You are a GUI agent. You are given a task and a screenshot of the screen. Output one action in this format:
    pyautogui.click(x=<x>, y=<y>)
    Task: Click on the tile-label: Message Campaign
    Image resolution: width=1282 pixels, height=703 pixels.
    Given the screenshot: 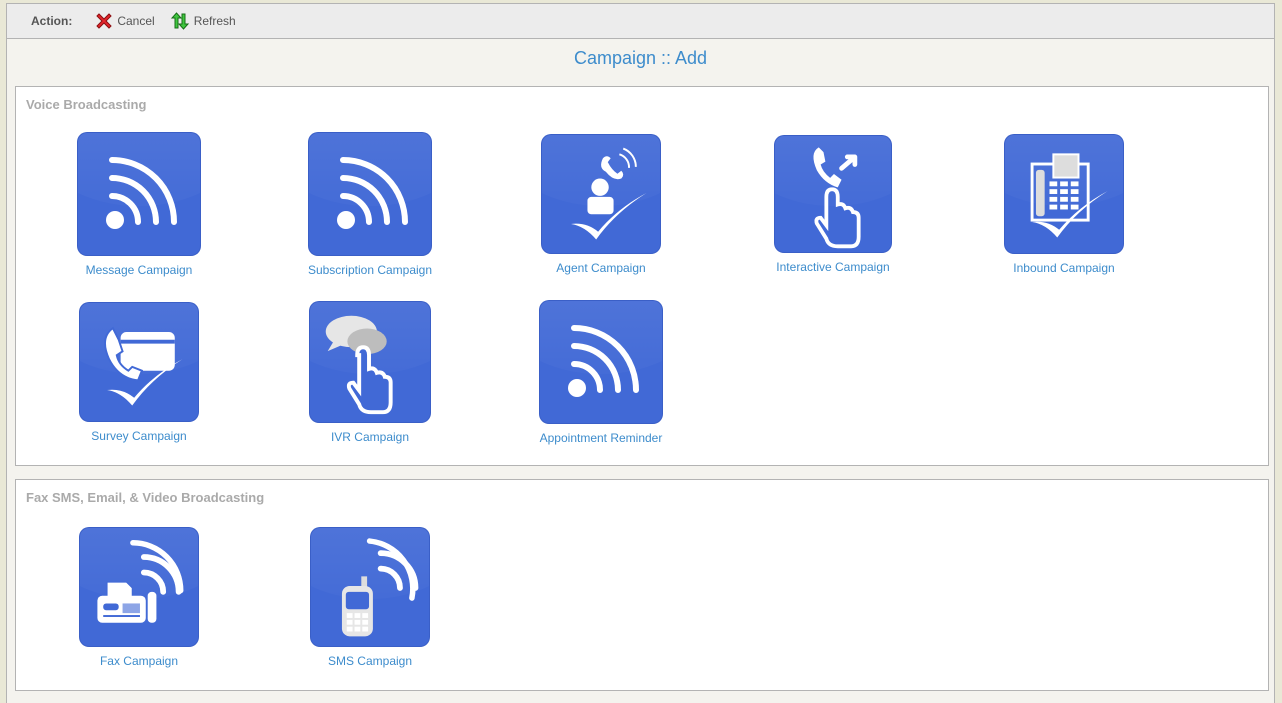 What is the action you would take?
    pyautogui.click(x=139, y=270)
    